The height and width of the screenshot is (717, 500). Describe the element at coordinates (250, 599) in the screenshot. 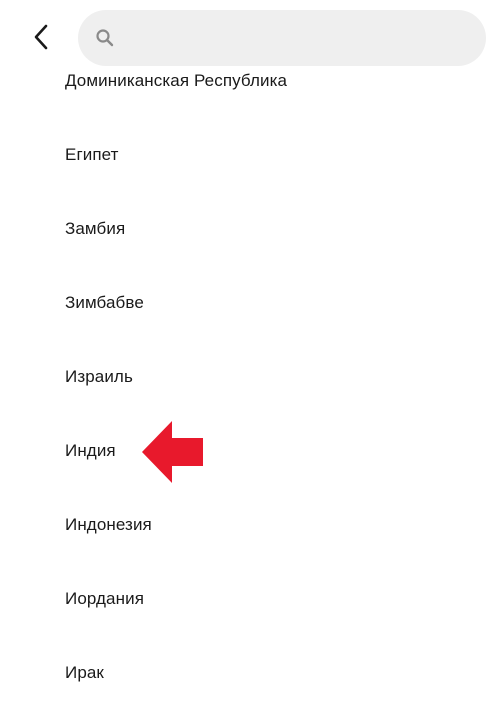

I see `country-item: Иордания` at that location.